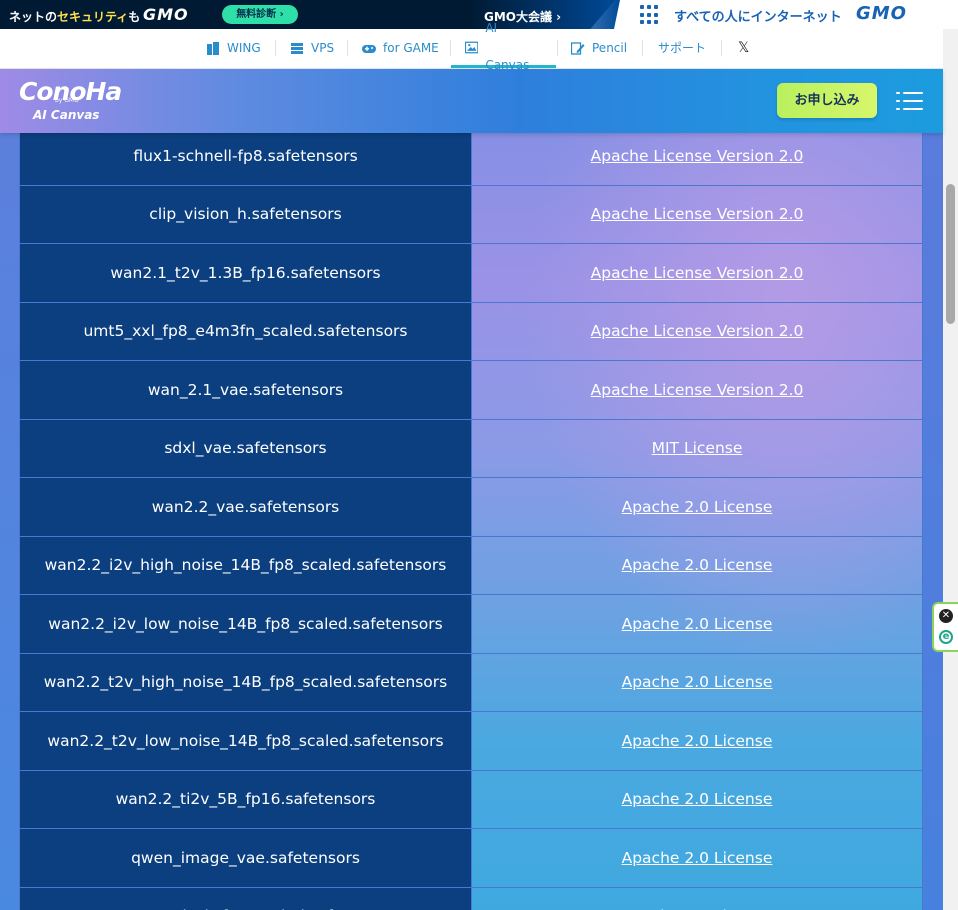 The image size is (958, 910). I want to click on model-name-cell: wan_2.1_vae.safetensors, so click(245, 390).